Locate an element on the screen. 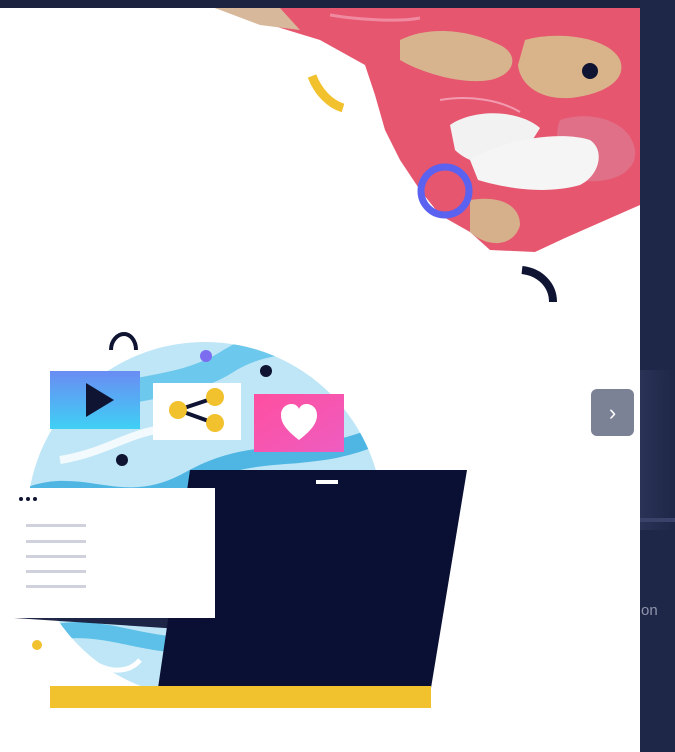 The image size is (675, 752). share-card-icon is located at coordinates (197, 411).